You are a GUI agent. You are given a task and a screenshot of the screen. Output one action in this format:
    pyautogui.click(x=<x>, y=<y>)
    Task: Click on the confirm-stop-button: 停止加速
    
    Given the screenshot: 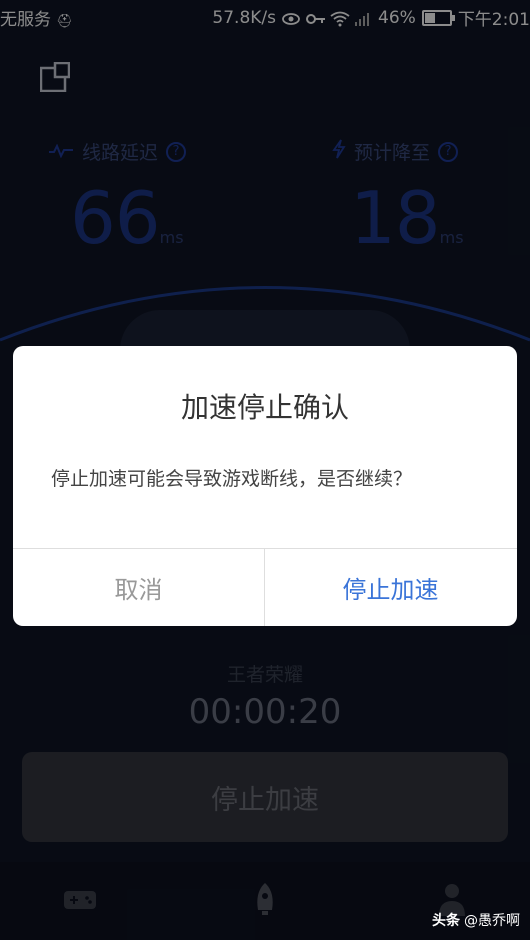 What is the action you would take?
    pyautogui.click(x=390, y=587)
    